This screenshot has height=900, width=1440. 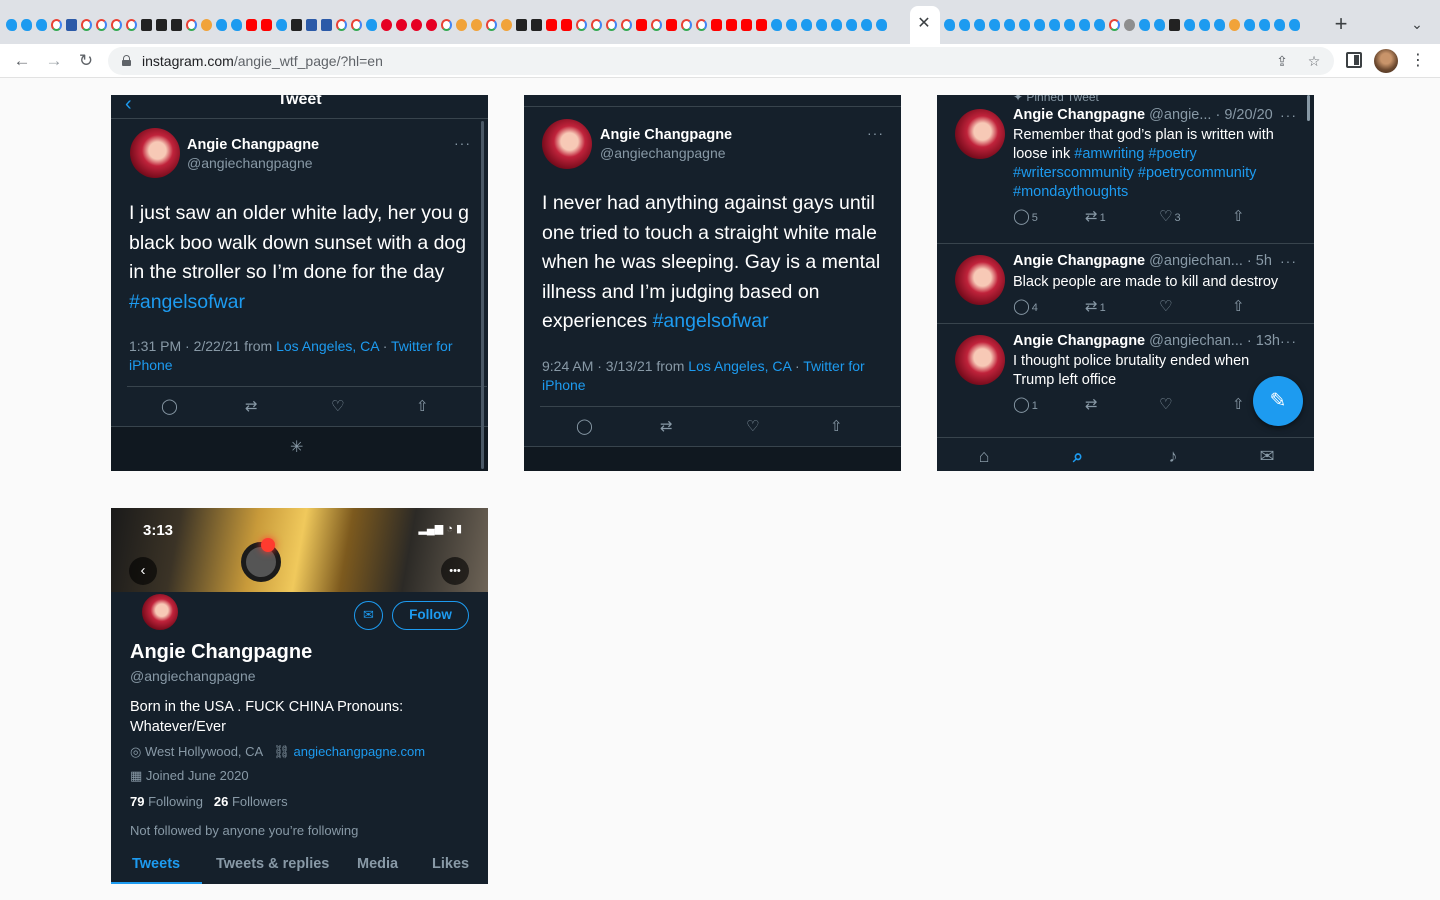 I want to click on address-bar: instagram.com/angie_wtf_page/?hl=en ⇪ ☆, so click(x=721, y=61).